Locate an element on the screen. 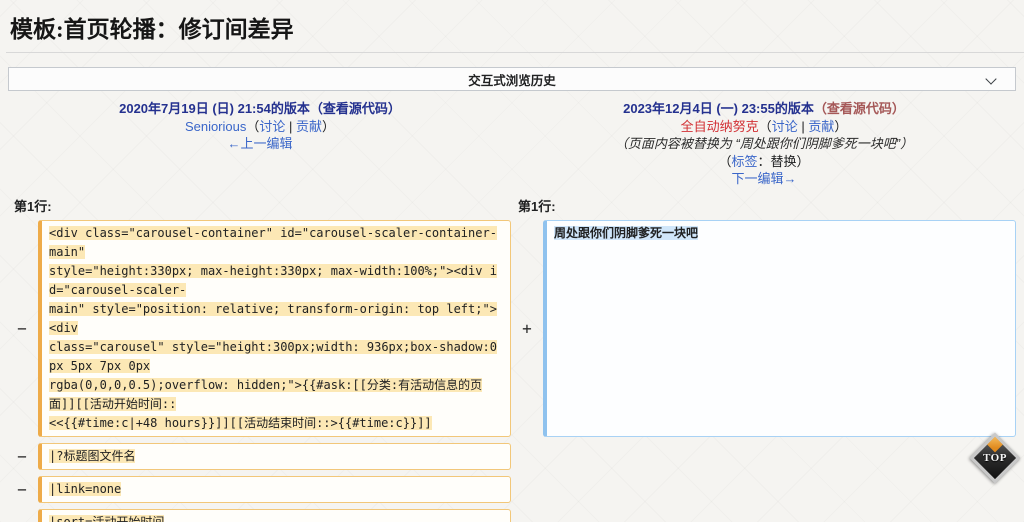 The image size is (1024, 522). old-user-talk-link: 讨论 is located at coordinates (272, 126).